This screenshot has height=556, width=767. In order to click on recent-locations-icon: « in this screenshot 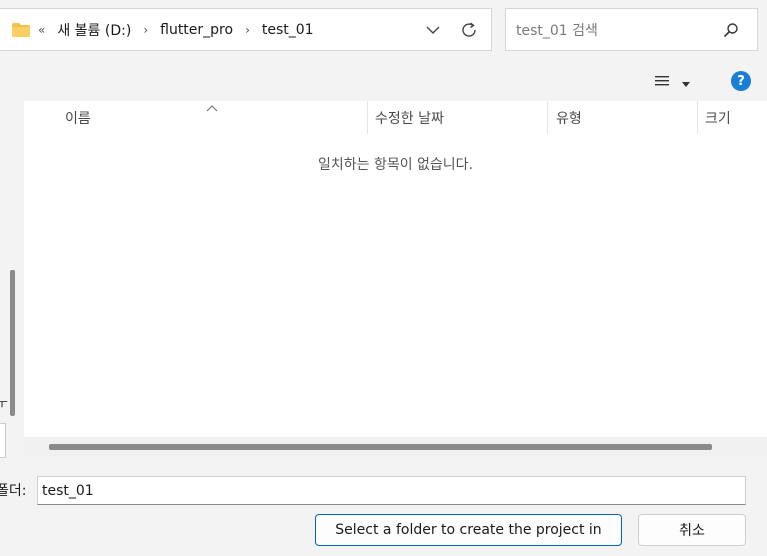, I will do `click(41, 30)`.